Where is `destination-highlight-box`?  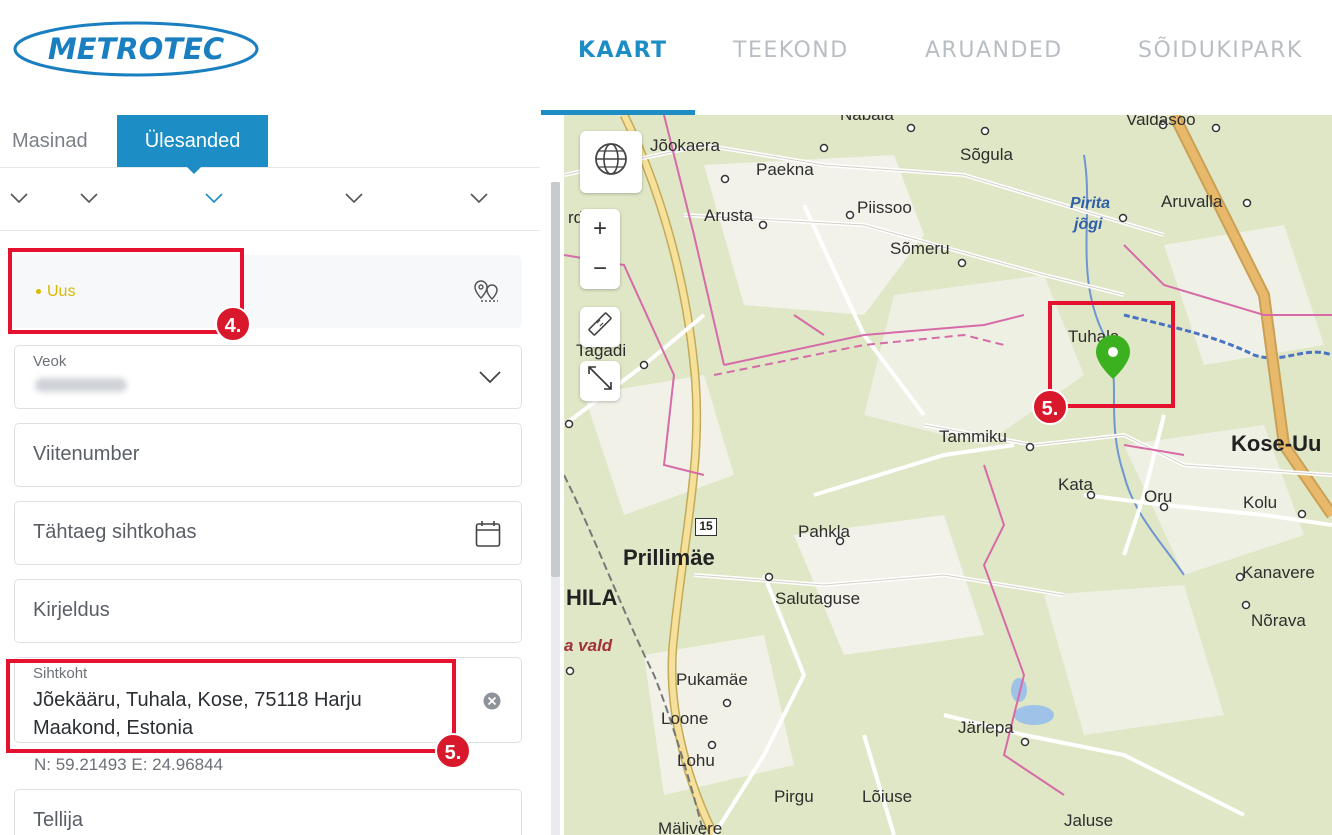
destination-highlight-box is located at coordinates (231, 706).